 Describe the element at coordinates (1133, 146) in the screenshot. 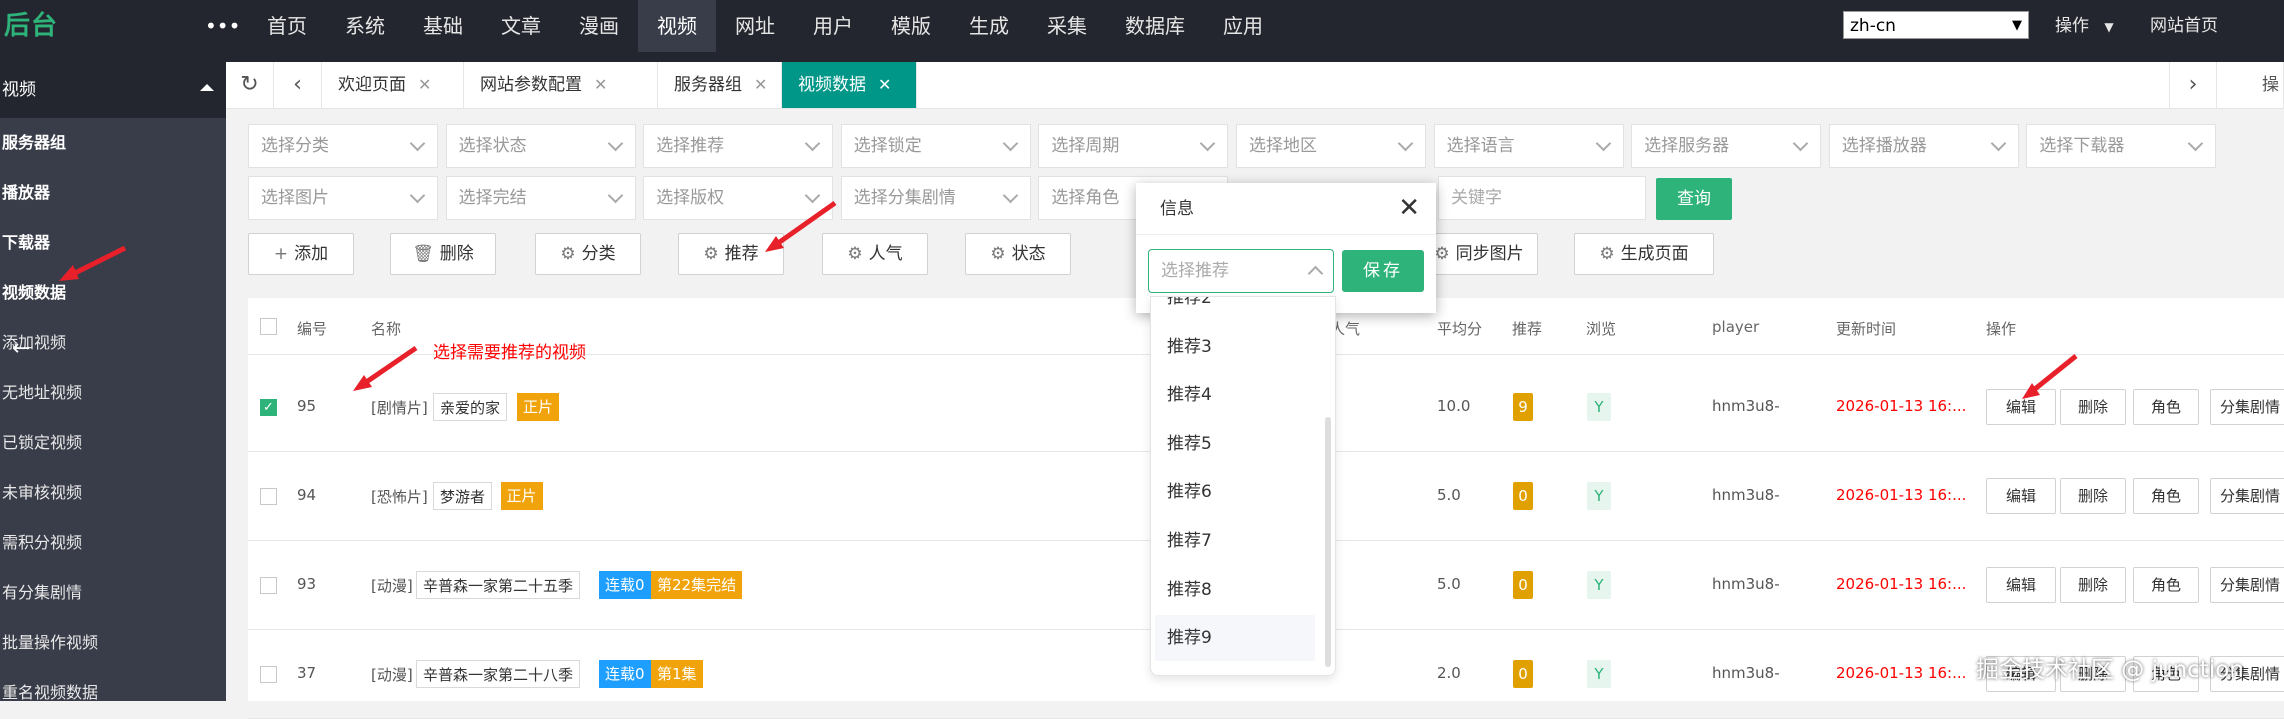

I see `filter-select: 选择周期` at that location.